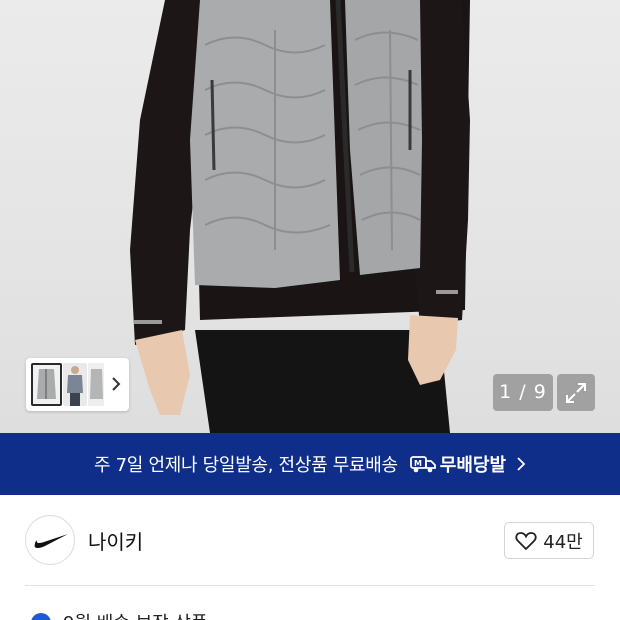  I want to click on brand-logo, so click(50, 540).